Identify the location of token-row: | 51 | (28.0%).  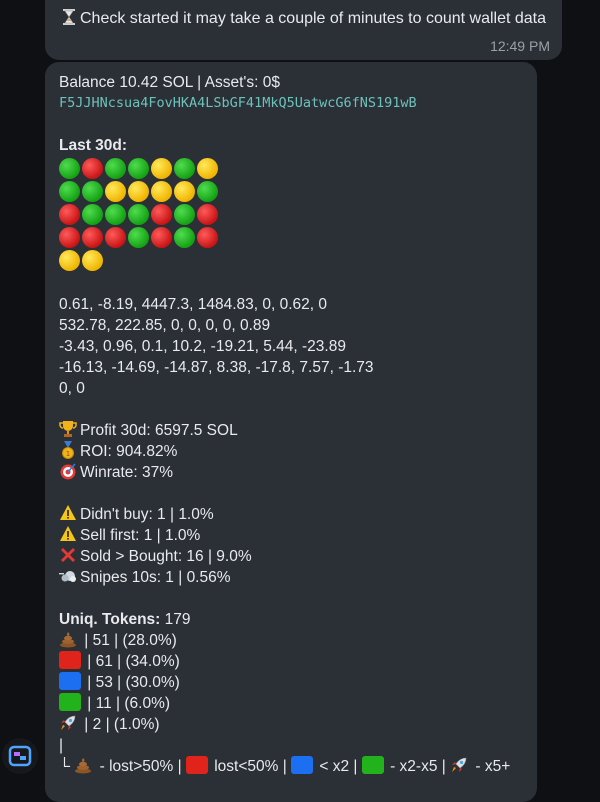
(291, 640).